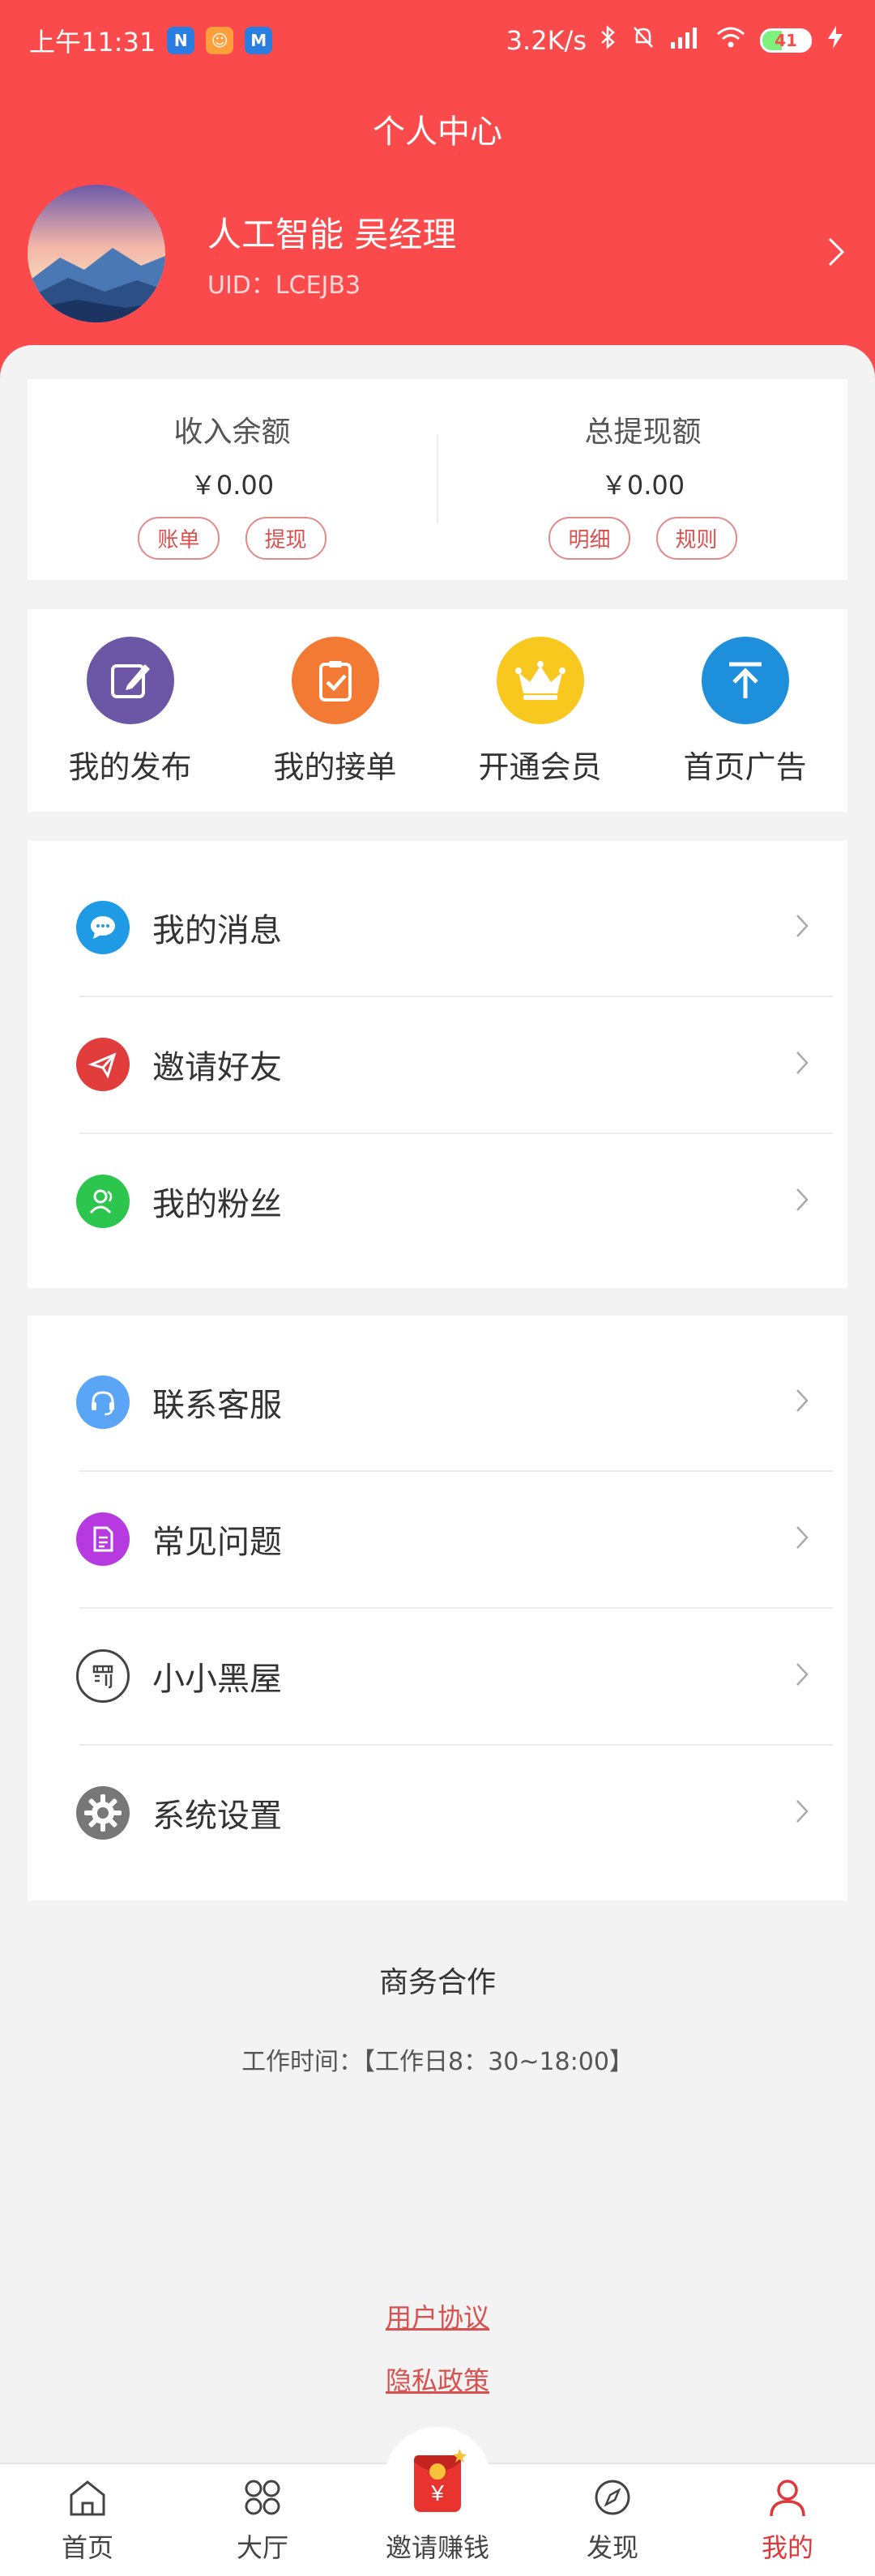 Image resolution: width=875 pixels, height=2576 pixels. What do you see at coordinates (259, 41) in the screenshot?
I see `notification-app-icon: M` at bounding box center [259, 41].